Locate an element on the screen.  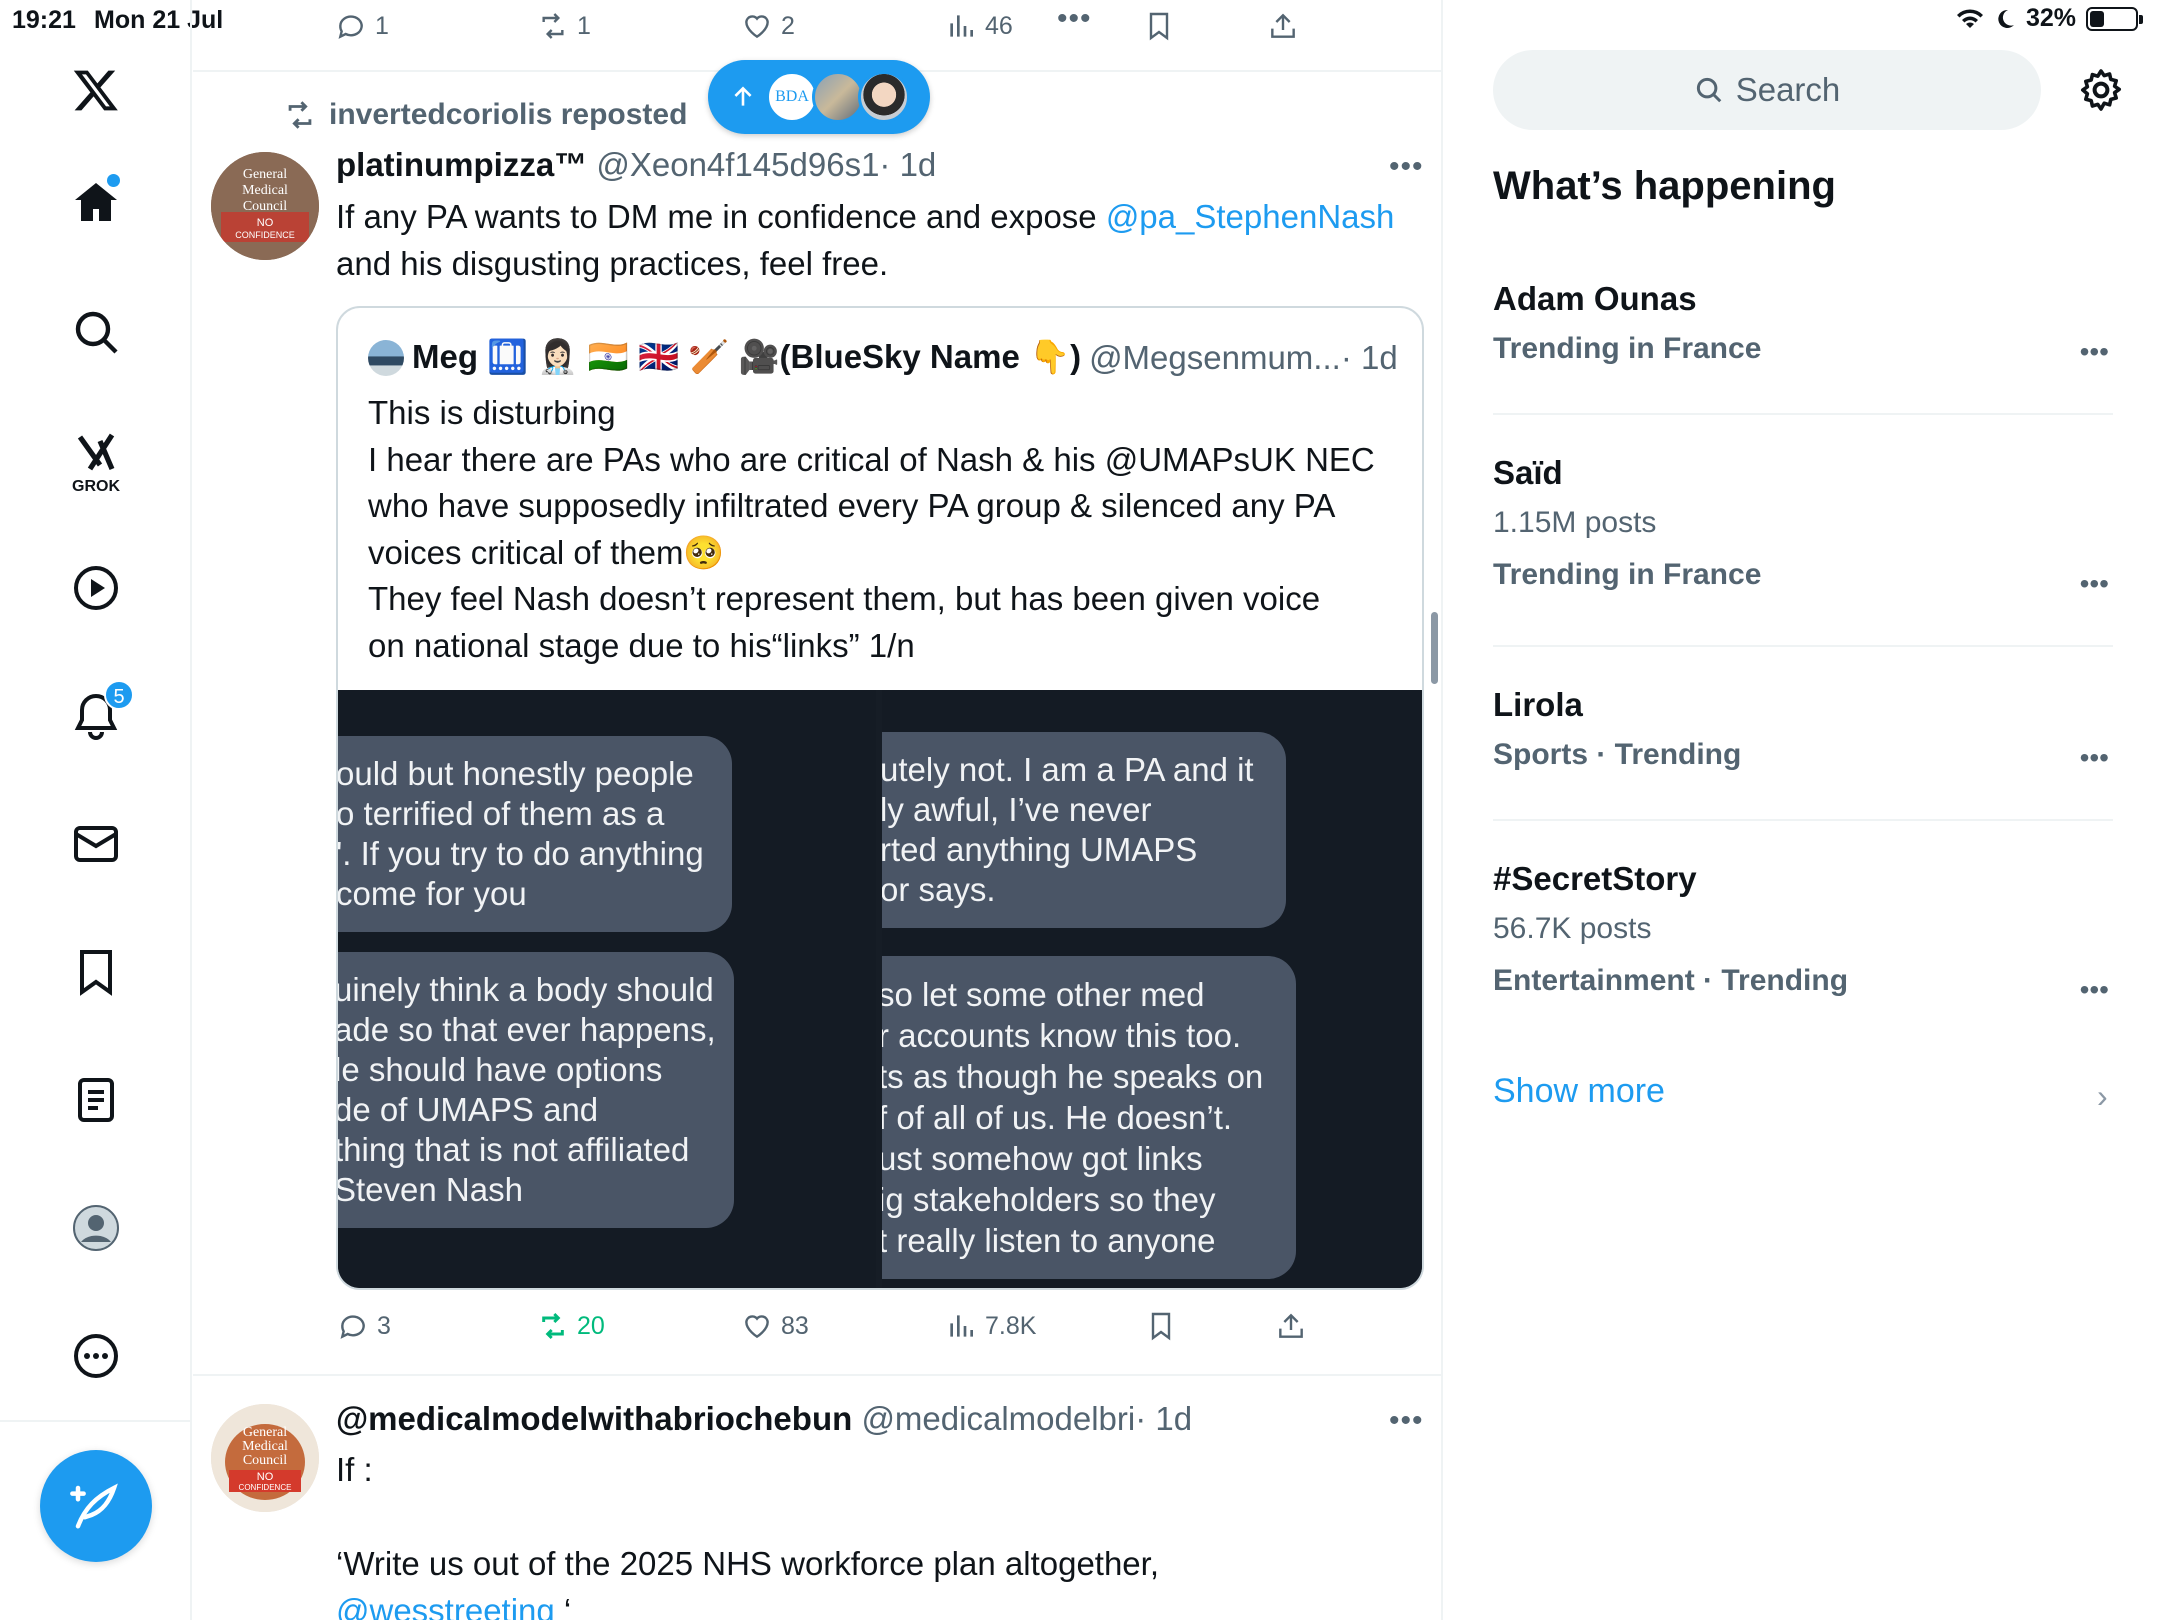
tweet-header: platinumpizza™ @Xeon4f145d96s1· 1d is located at coordinates (636, 165).